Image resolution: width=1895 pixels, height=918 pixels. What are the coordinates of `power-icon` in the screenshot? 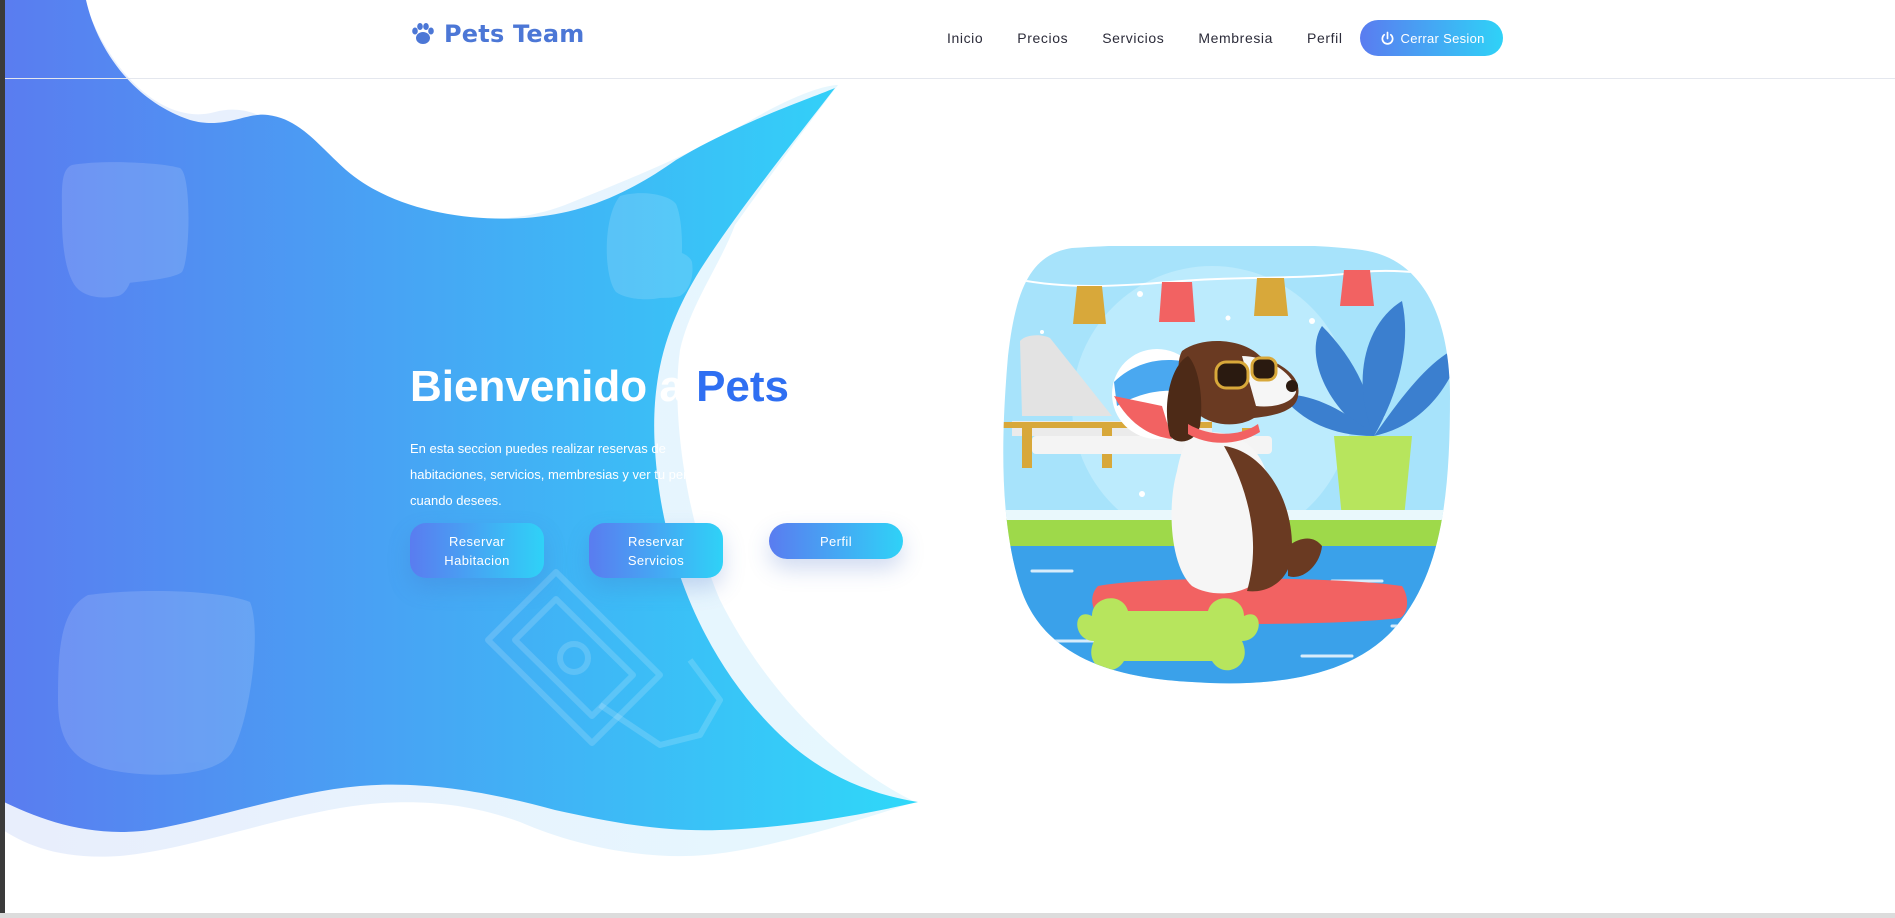 It's located at (1387, 38).